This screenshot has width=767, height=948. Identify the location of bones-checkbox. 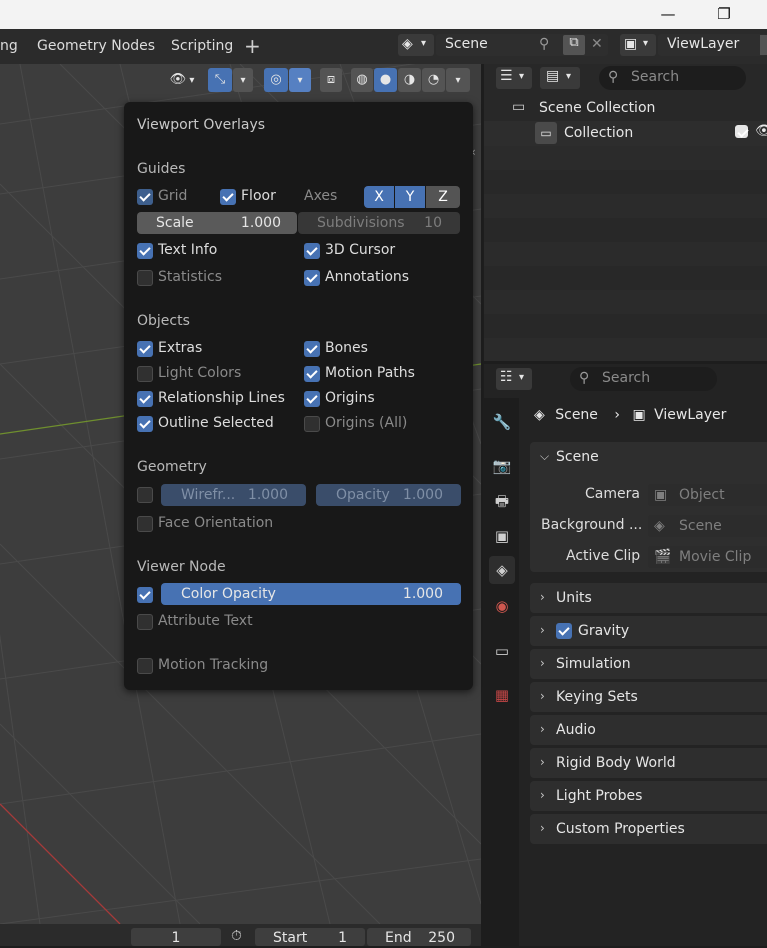
(312, 349).